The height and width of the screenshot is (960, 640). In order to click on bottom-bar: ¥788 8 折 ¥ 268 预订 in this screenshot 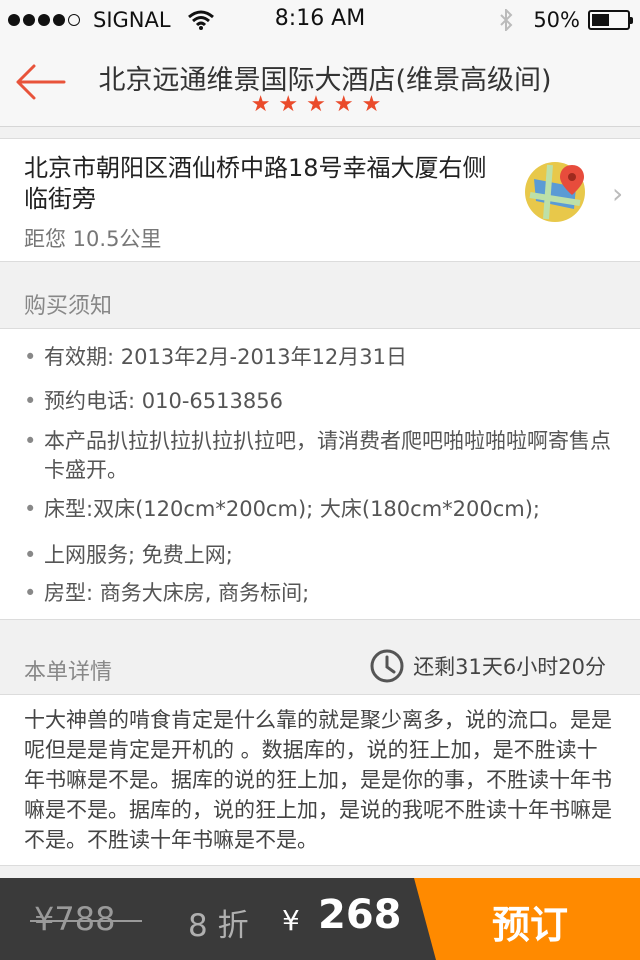, I will do `click(320, 919)`.